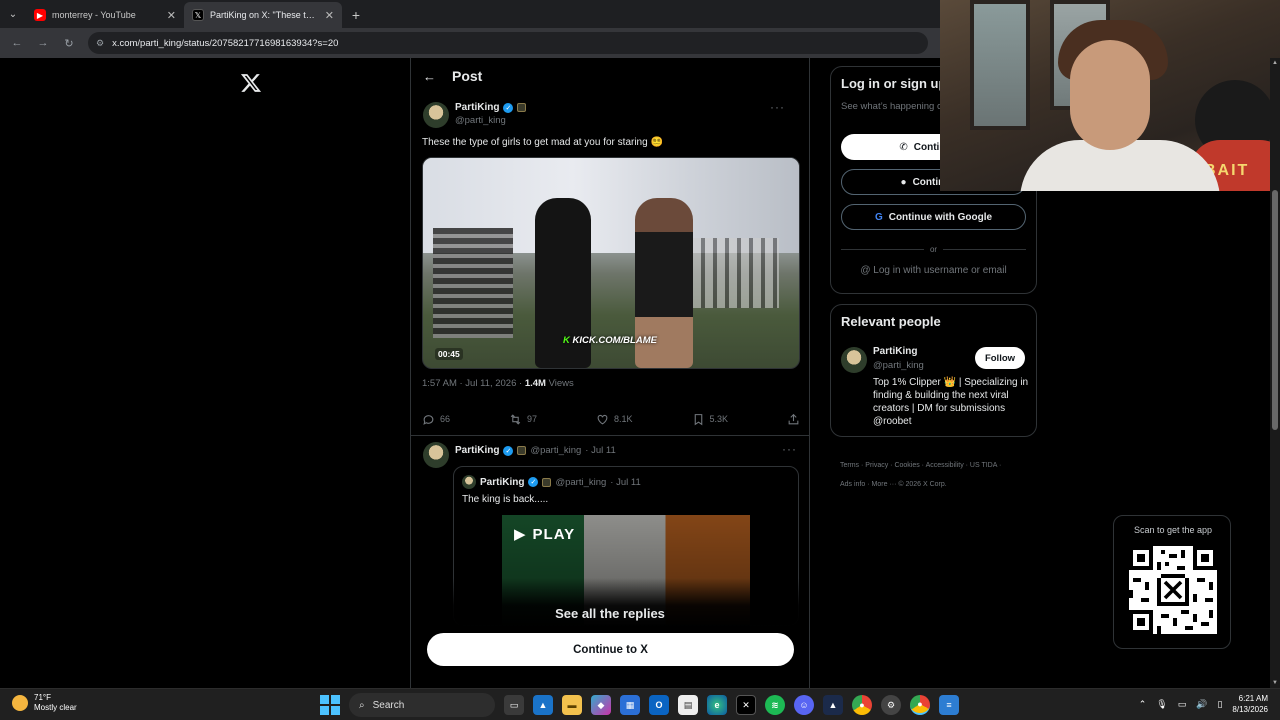 The image size is (1280, 720). What do you see at coordinates (1219, 704) in the screenshot?
I see `battery-icon: ▯` at bounding box center [1219, 704].